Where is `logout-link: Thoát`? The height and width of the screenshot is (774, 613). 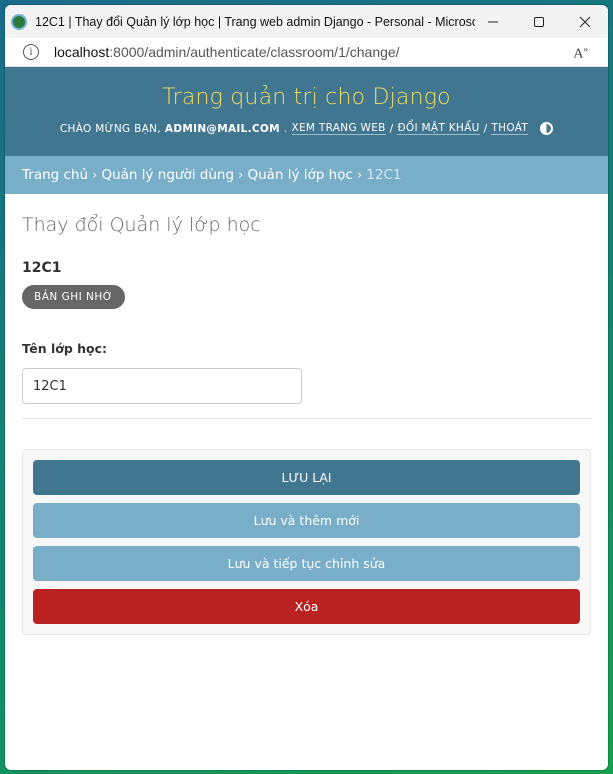 logout-link: Thoát is located at coordinates (510, 128).